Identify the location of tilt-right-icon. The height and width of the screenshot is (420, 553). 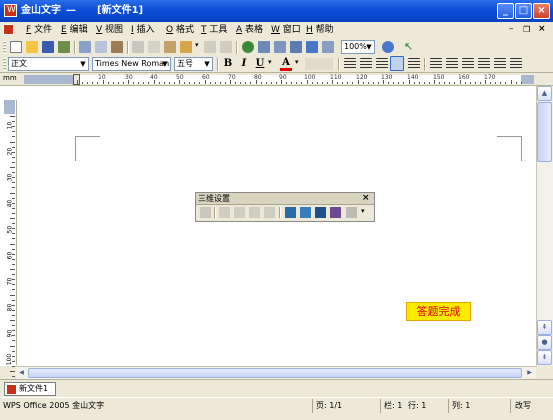
(269, 212).